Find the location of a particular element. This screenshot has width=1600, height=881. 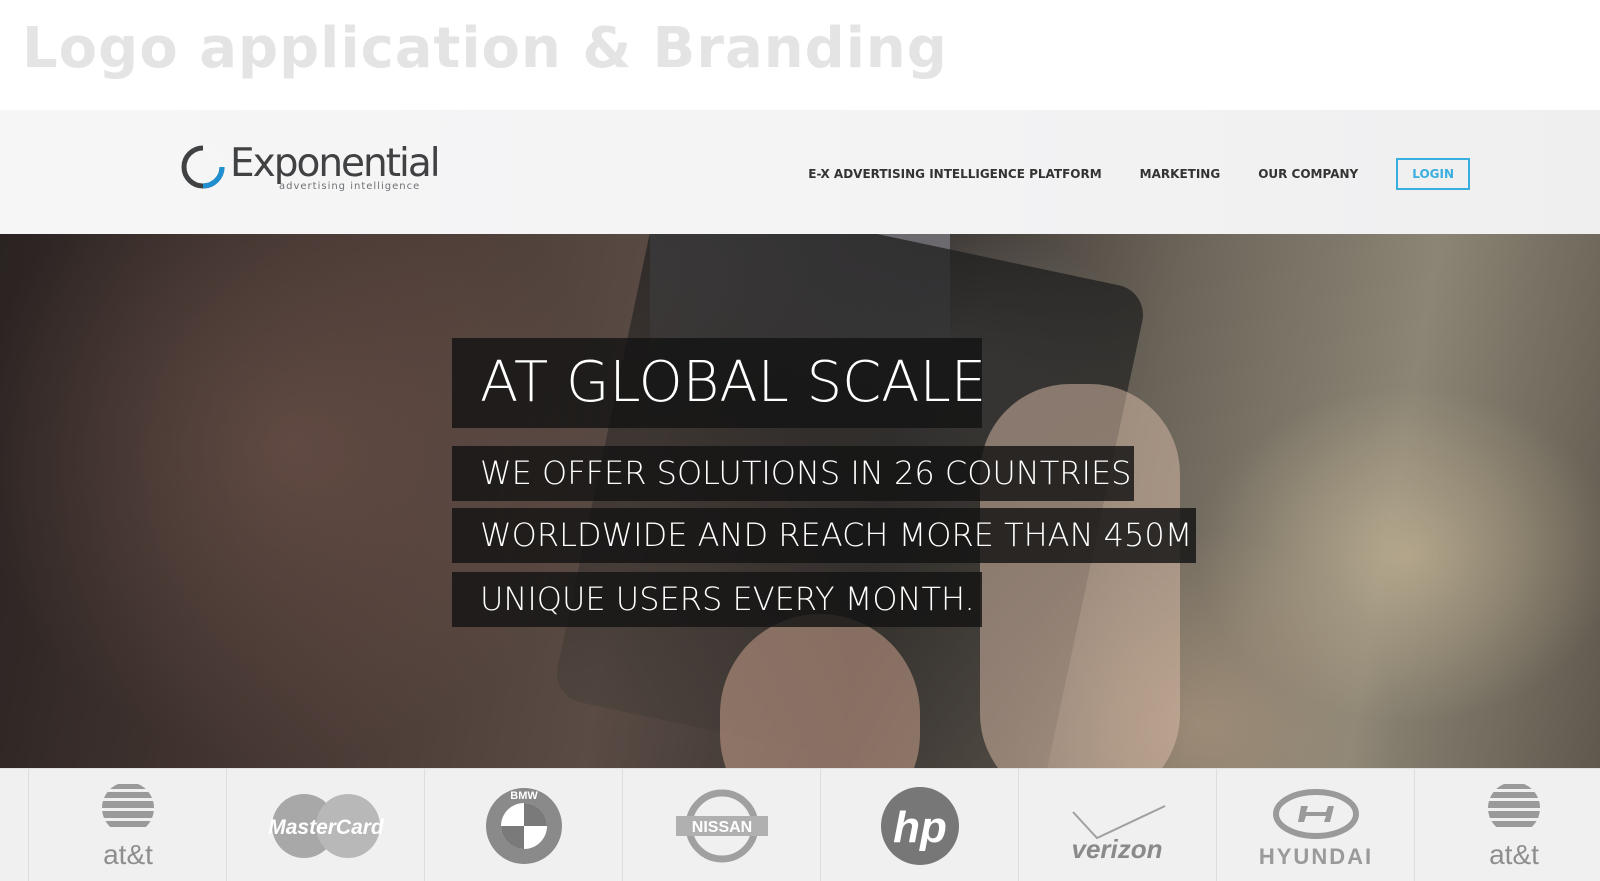

hero-line-3: UNIQUE USERS EVERY MONTH. is located at coordinates (717, 599).